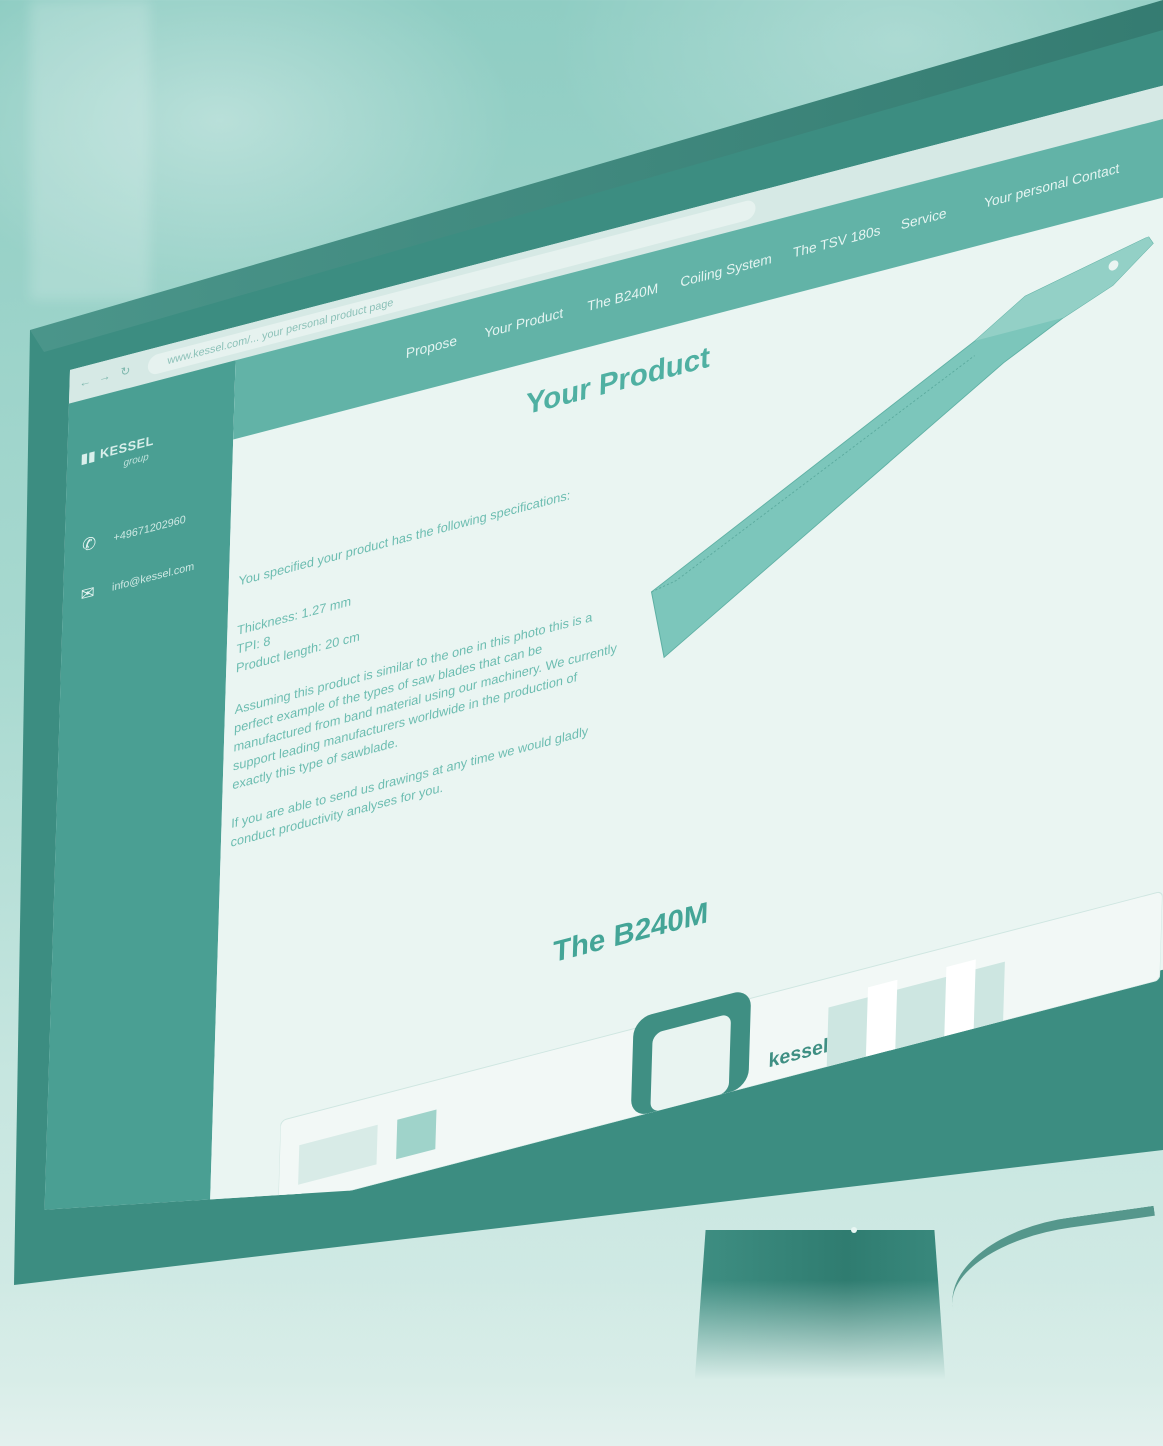 The image size is (1163, 1446). What do you see at coordinates (105, 376) in the screenshot?
I see `forward-icon: →` at bounding box center [105, 376].